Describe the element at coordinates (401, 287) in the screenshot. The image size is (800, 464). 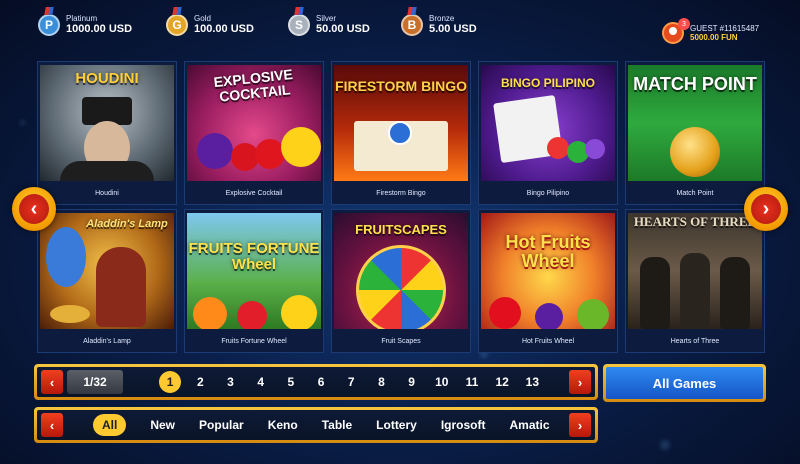
I see `fortune-wheel-icon` at that location.